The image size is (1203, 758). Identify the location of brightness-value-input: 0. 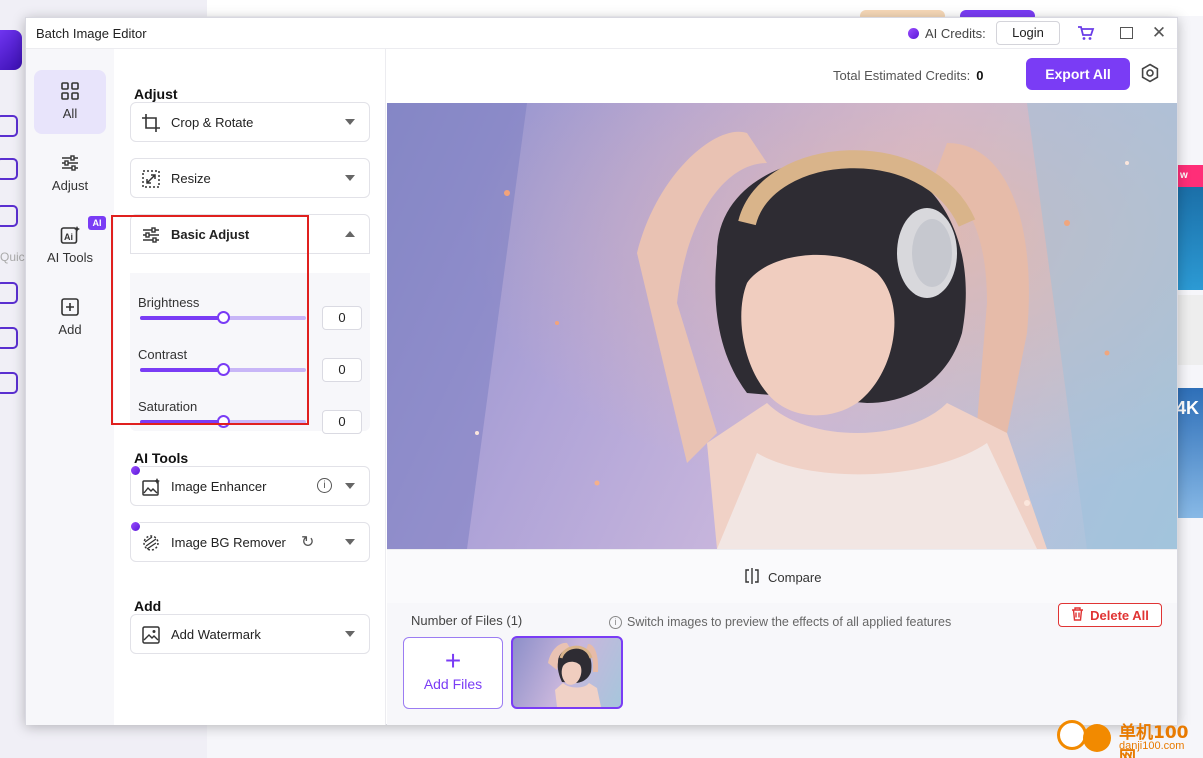
(342, 318).